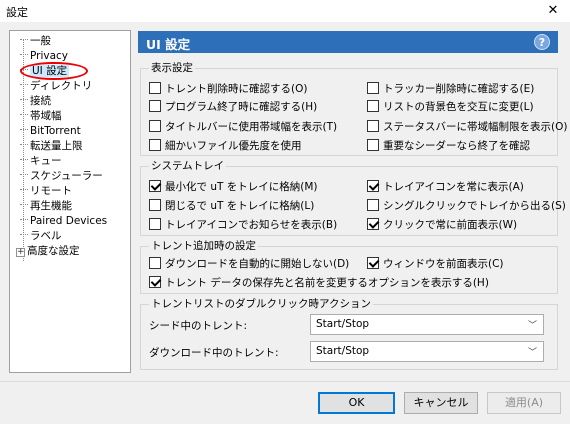 This screenshot has height=424, width=570. Describe the element at coordinates (285, 381) in the screenshot. I see `button-bar-divider` at that location.